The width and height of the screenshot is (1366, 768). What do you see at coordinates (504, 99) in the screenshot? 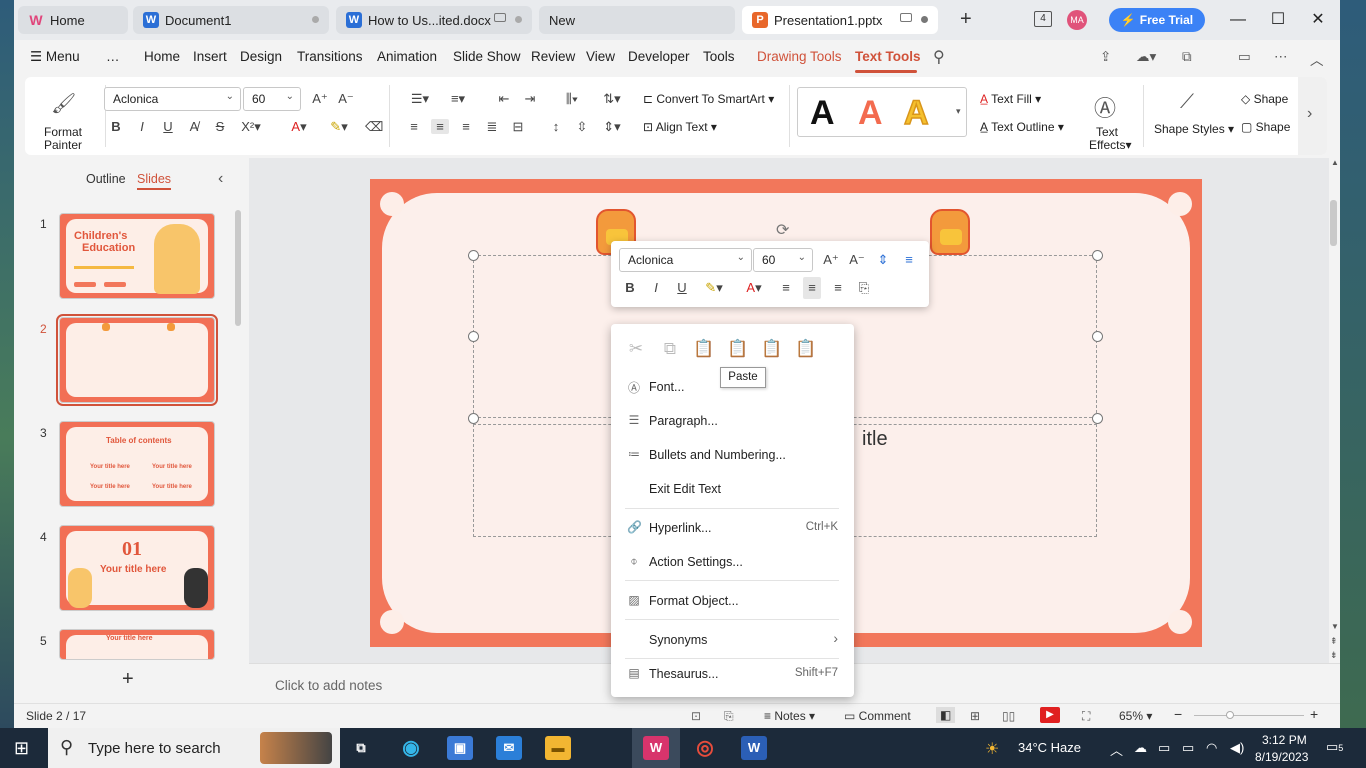
I see `decrease-indent-icon: ⇤` at bounding box center [504, 99].